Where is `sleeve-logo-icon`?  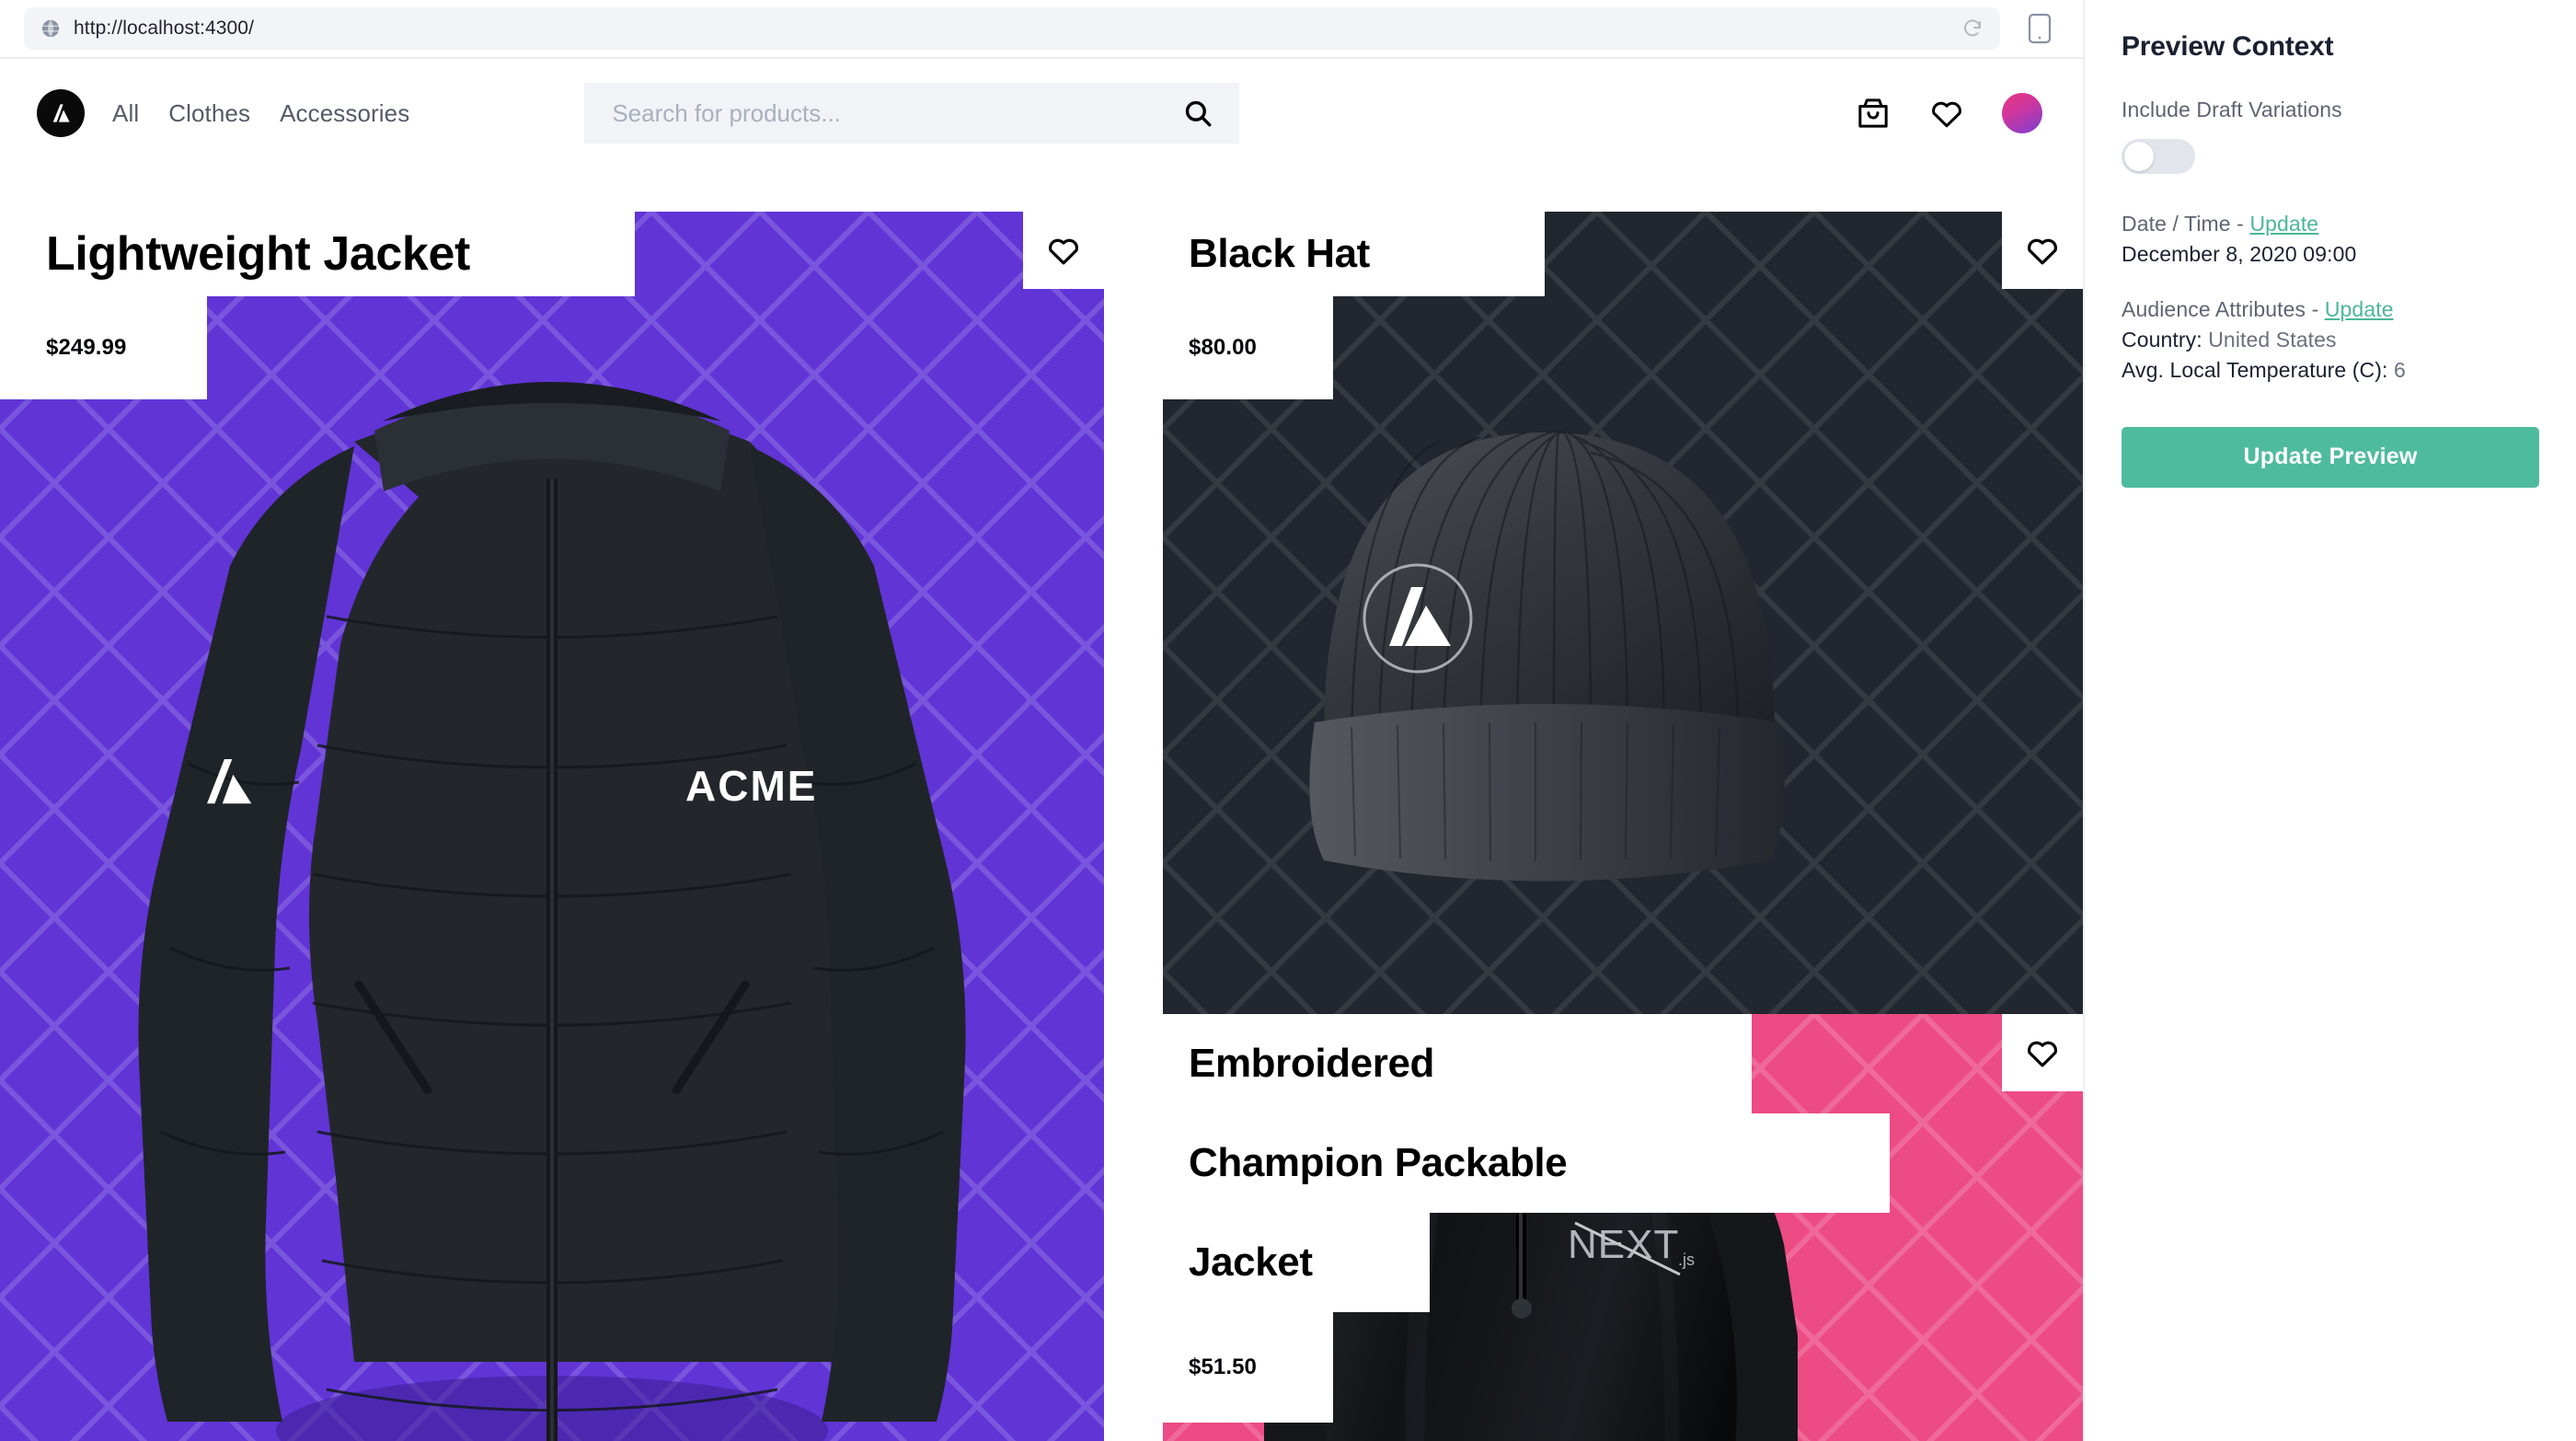 sleeve-logo-icon is located at coordinates (229, 781).